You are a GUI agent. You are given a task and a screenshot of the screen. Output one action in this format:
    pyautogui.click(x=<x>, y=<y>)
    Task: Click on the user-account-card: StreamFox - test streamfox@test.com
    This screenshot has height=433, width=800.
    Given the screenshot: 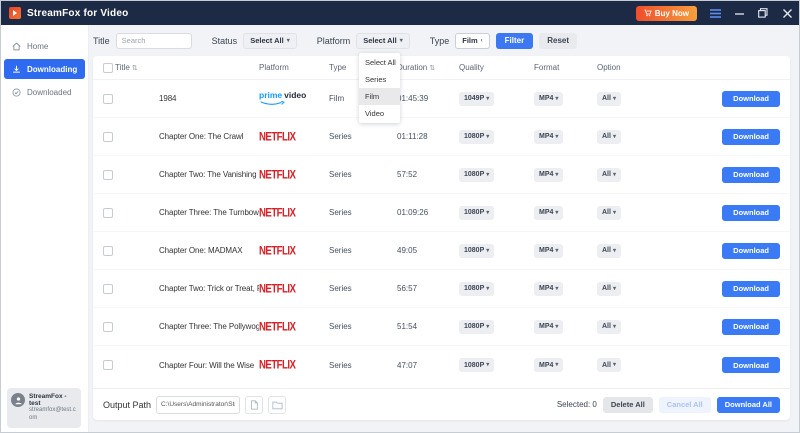 What is the action you would take?
    pyautogui.click(x=44, y=408)
    